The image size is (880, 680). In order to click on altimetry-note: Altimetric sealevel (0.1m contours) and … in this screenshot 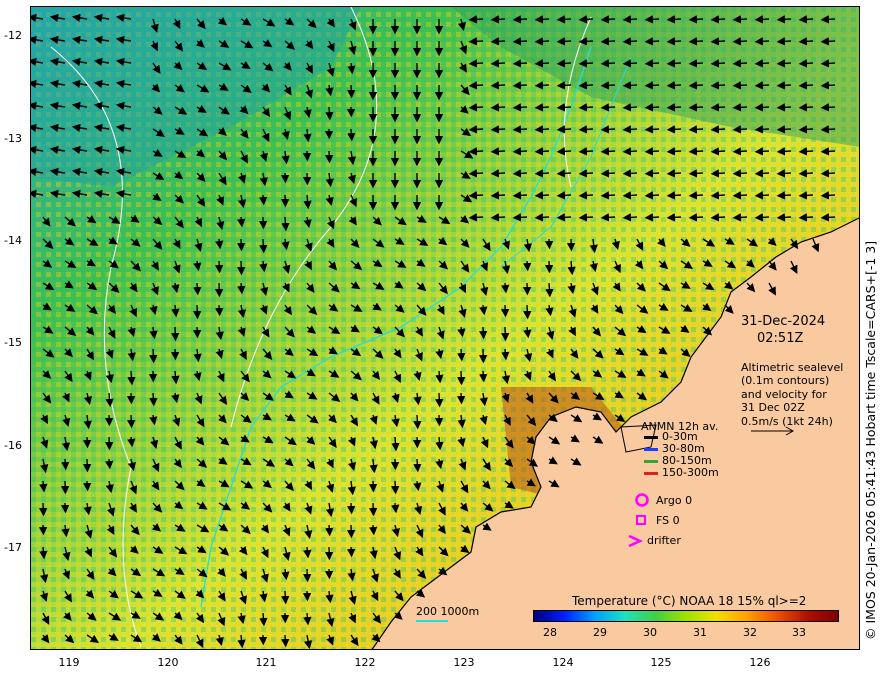, I will do `click(792, 394)`.